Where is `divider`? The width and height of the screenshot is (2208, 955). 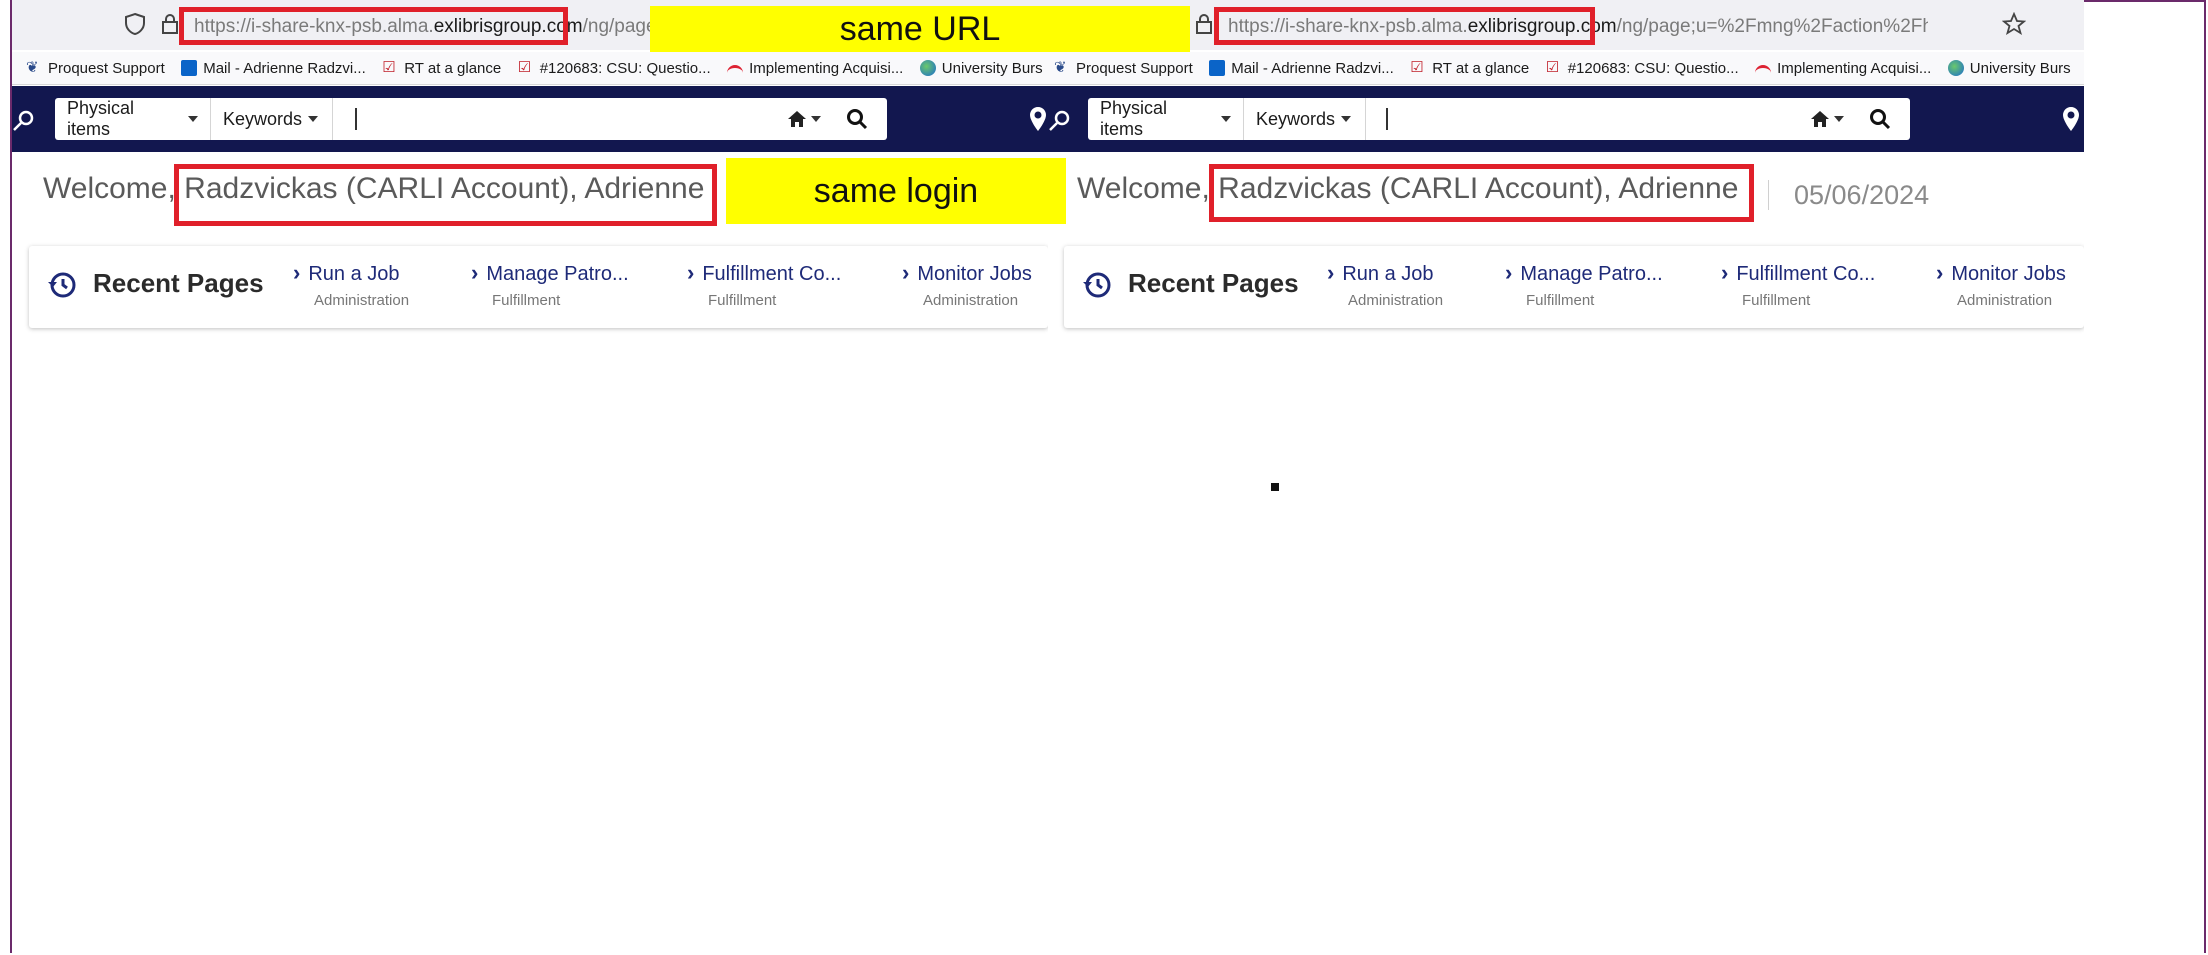
divider is located at coordinates (1768, 195).